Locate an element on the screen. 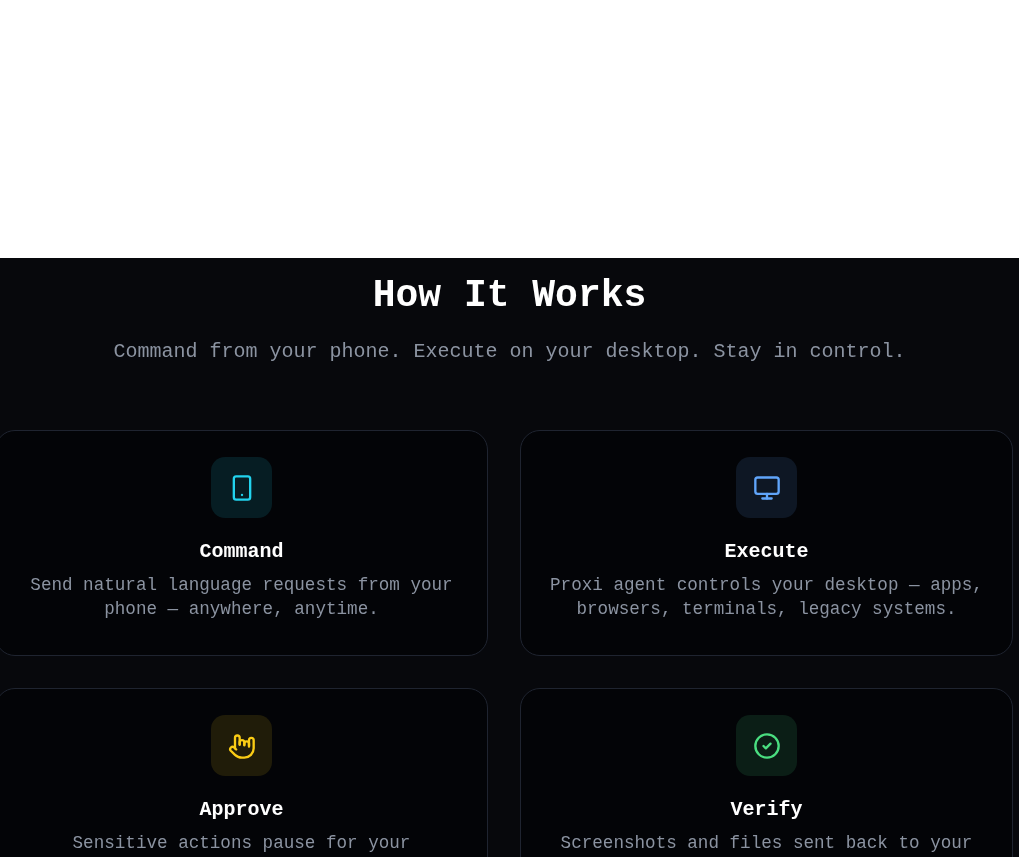 The width and height of the screenshot is (1019, 857). card-title: Execute is located at coordinates (766, 552).